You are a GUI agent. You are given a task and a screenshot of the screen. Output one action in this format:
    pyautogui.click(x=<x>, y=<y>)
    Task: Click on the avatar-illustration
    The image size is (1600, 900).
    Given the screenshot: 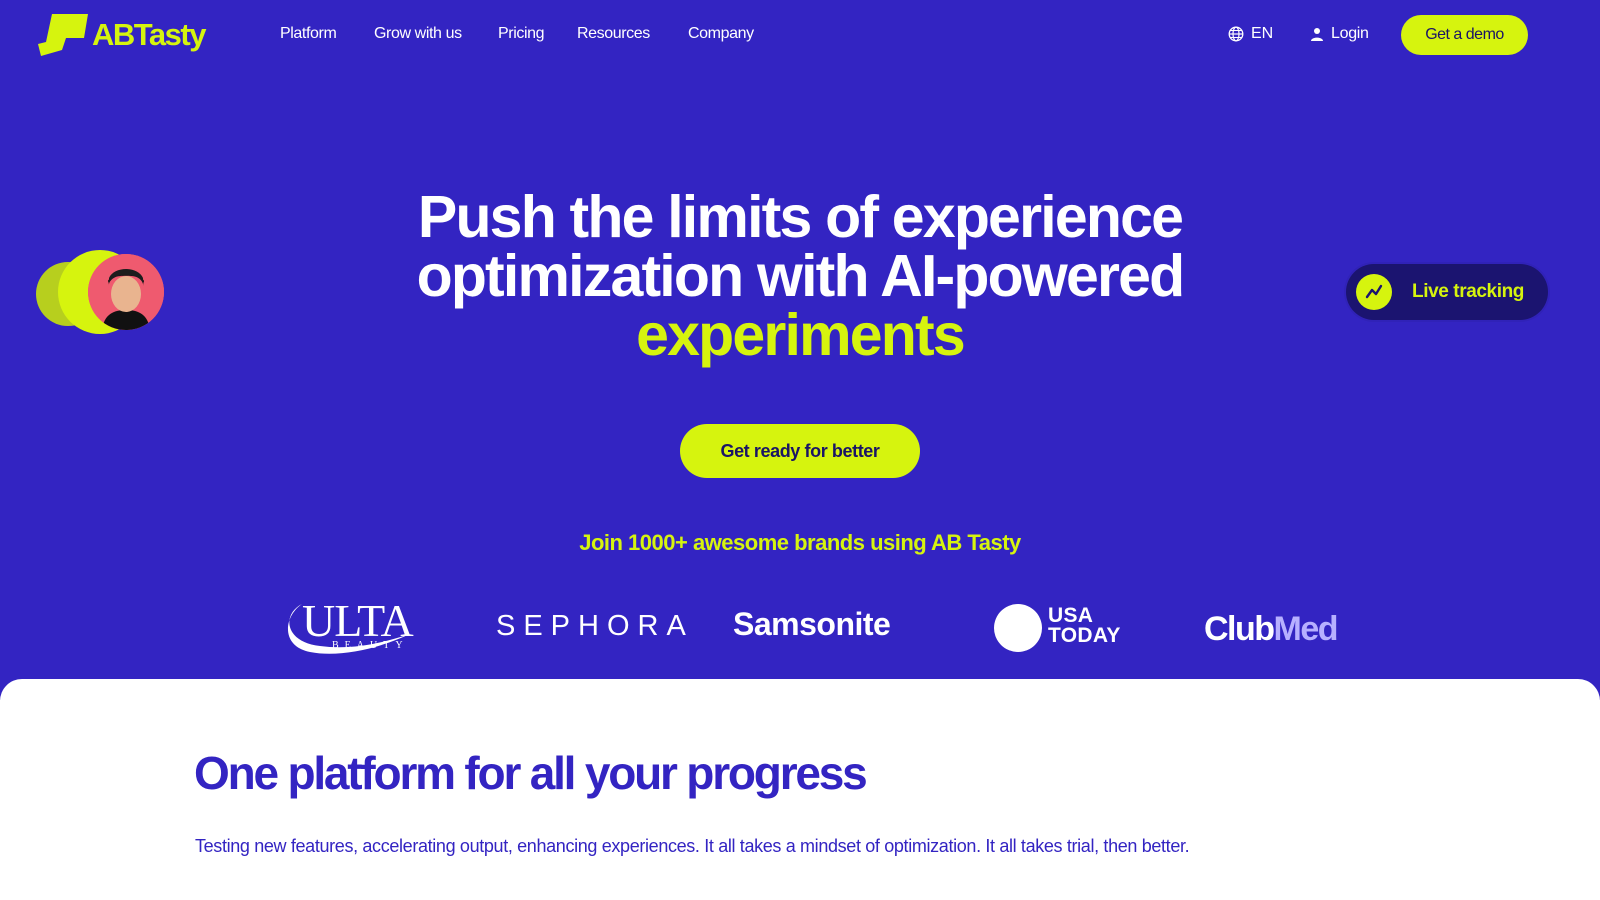 What is the action you would take?
    pyautogui.click(x=101, y=292)
    